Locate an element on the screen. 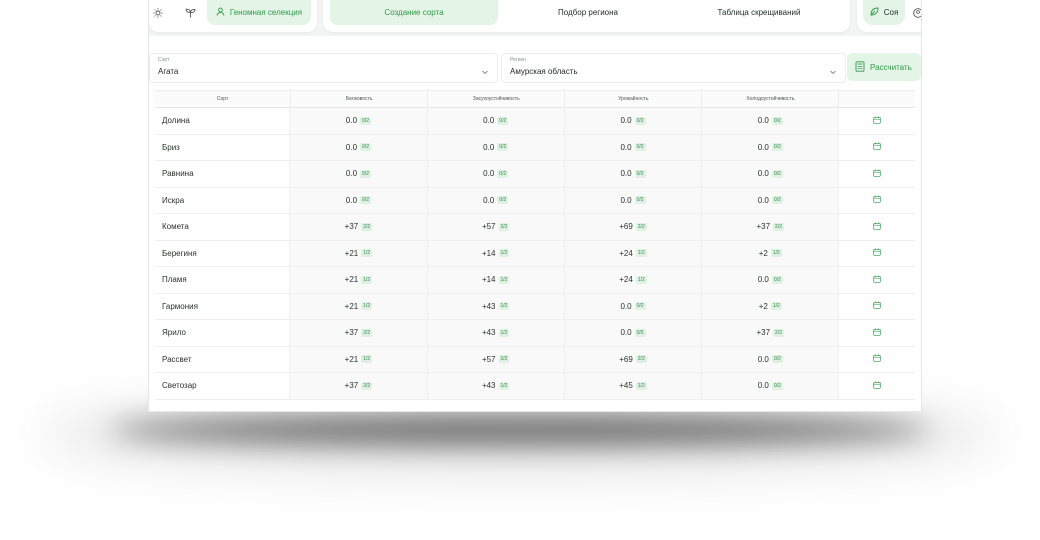  table-row: Пламя +21 1/2 +14 1/2 +24 1/2 0.0 0/2 is located at coordinates (535, 280).